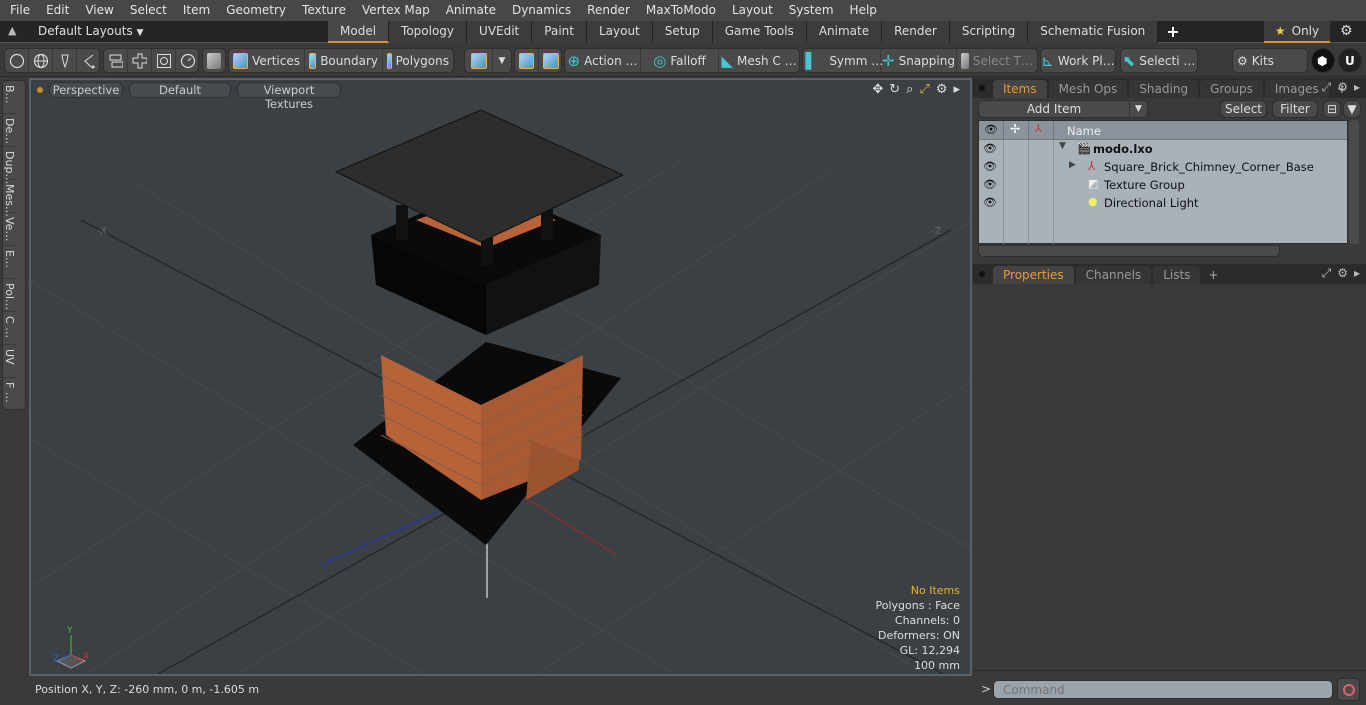 The image size is (1366, 705). I want to click on add-tab-button: +, so click(1172, 32).